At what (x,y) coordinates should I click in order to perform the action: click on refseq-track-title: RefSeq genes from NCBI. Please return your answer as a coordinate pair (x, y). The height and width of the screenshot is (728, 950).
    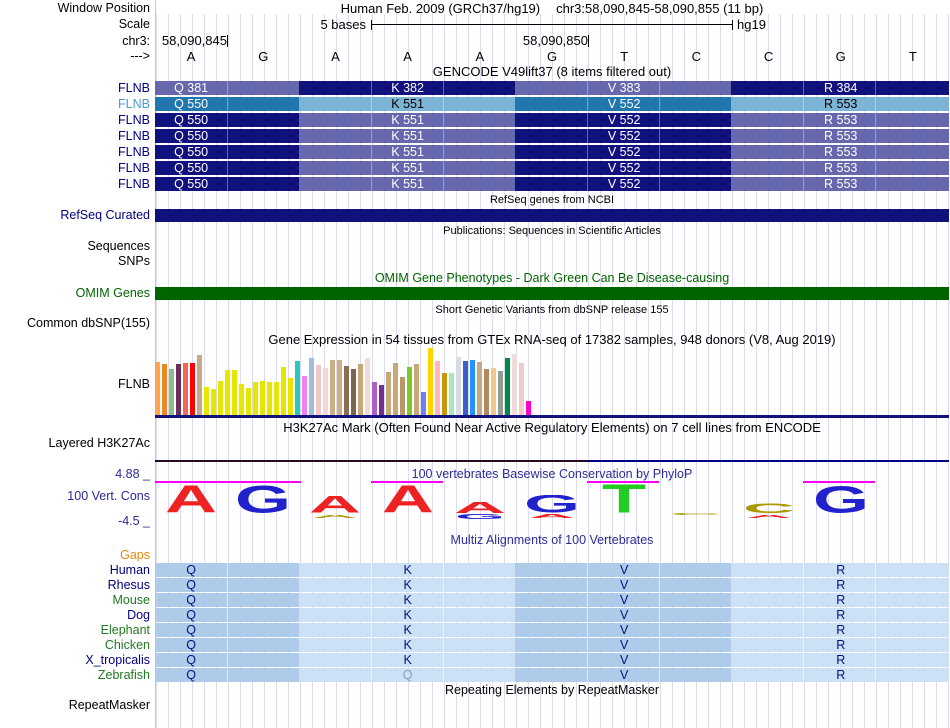
    Looking at the image, I should click on (552, 200).